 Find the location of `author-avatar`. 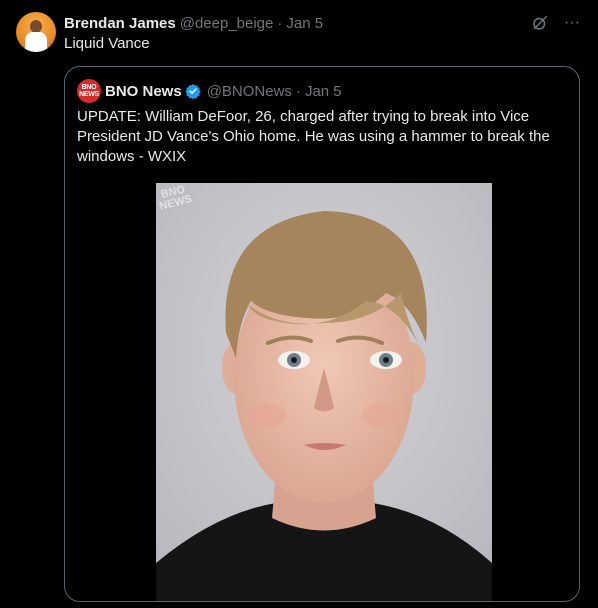

author-avatar is located at coordinates (36, 32).